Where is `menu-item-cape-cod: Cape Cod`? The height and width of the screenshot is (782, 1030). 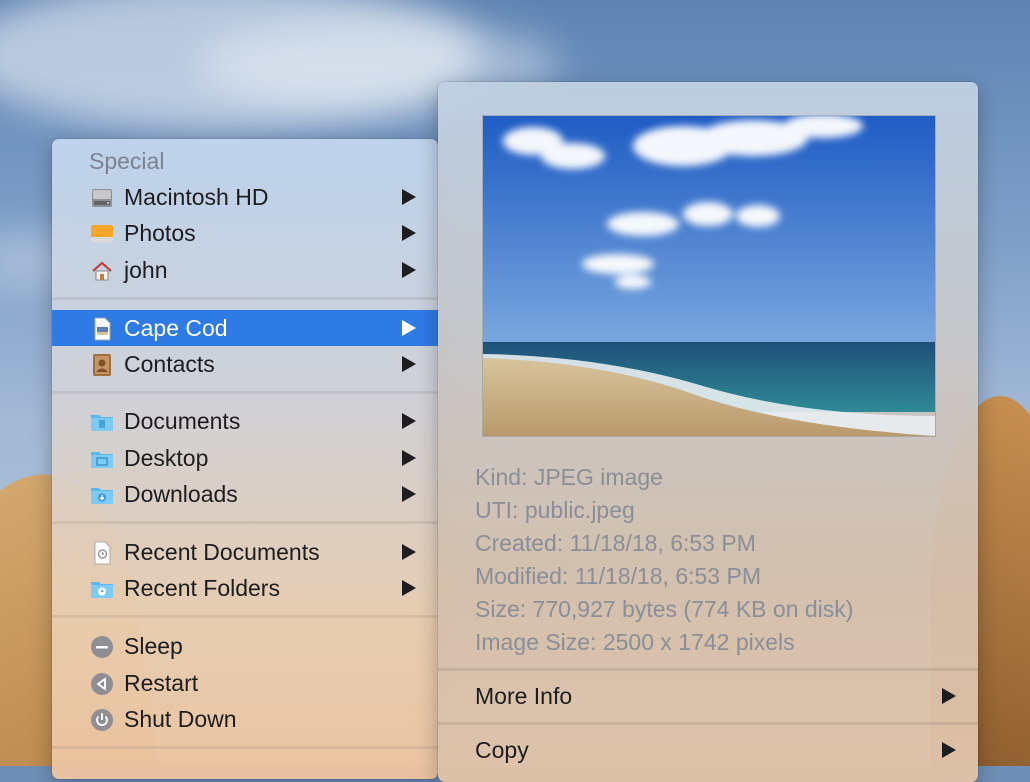 menu-item-cape-cod: Cape Cod is located at coordinates (245, 328).